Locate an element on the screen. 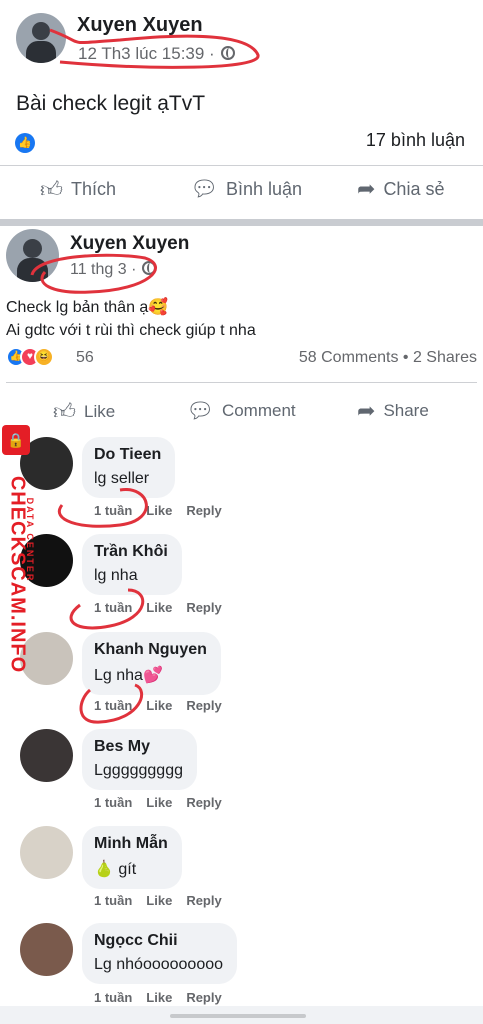 This screenshot has height=1024, width=483. post-text: Bài check legit ạTvT is located at coordinates (111, 103).